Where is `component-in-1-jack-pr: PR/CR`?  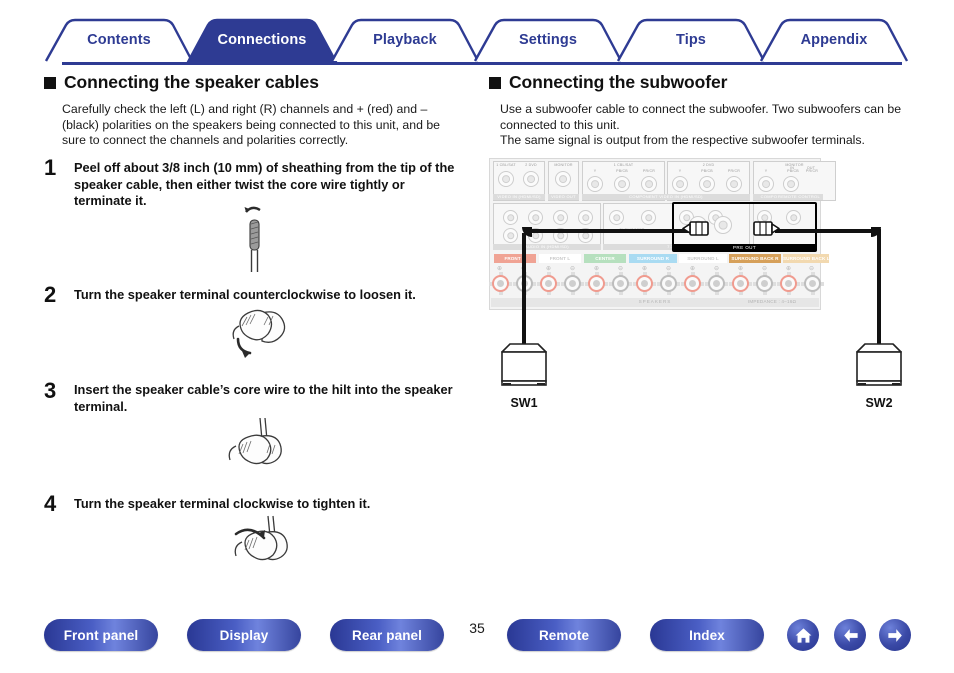
component-in-1-jack-pr: PR/CR is located at coordinates (649, 171).